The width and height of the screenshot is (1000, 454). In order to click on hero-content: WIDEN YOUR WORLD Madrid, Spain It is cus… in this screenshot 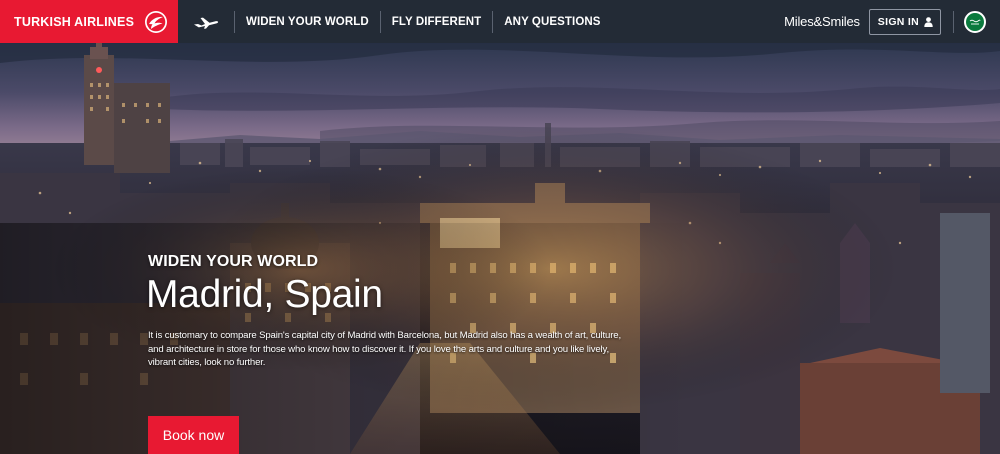, I will do `click(392, 311)`.